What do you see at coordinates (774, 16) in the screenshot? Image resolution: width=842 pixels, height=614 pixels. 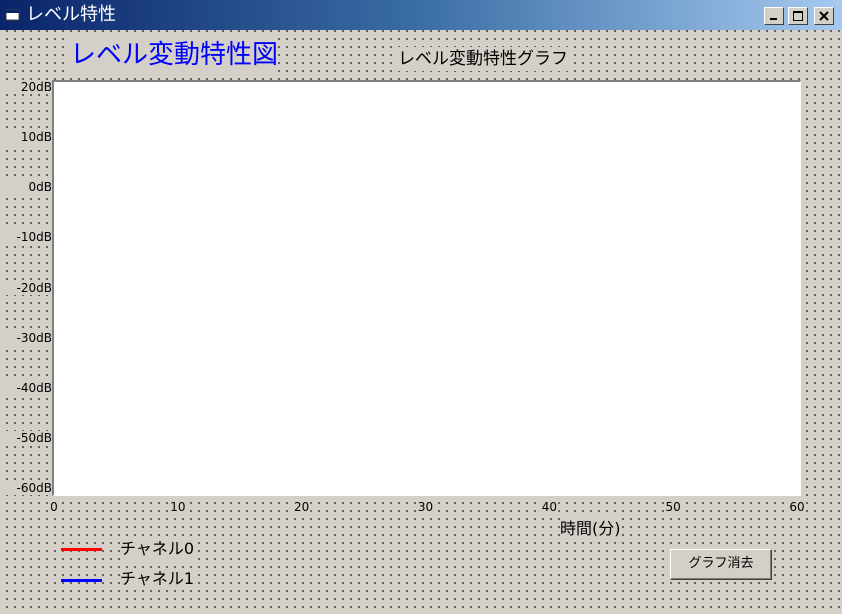 I see `minimize-button` at bounding box center [774, 16].